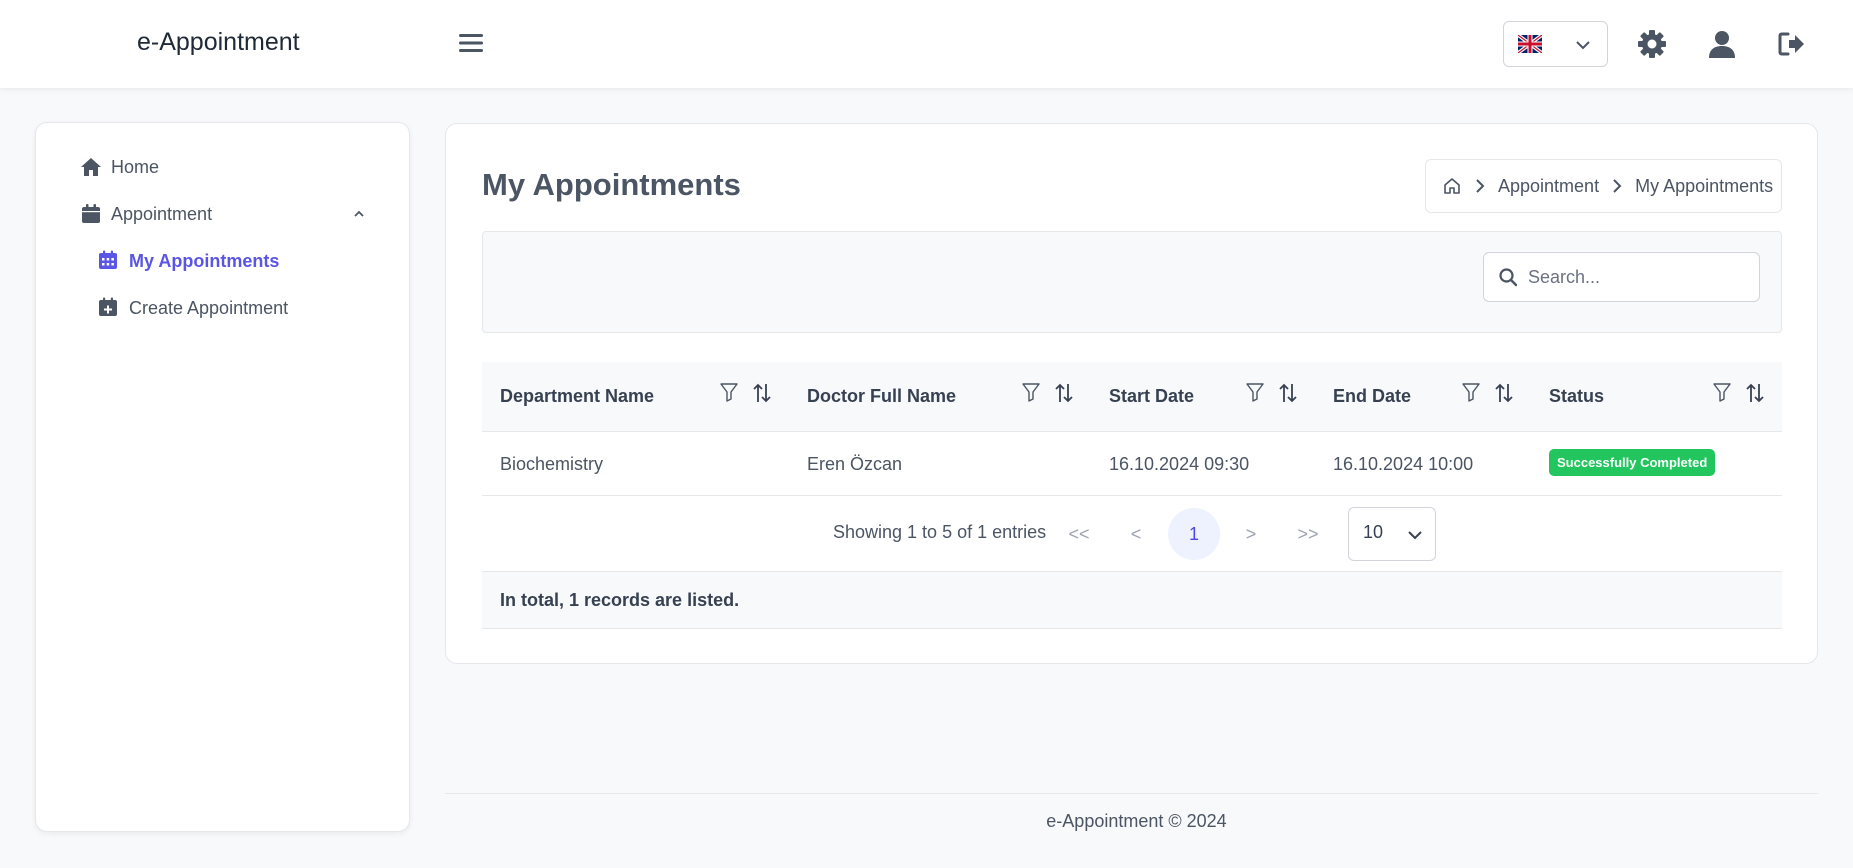 Image resolution: width=1853 pixels, height=868 pixels. I want to click on status-badge: Successfully Completed, so click(1632, 462).